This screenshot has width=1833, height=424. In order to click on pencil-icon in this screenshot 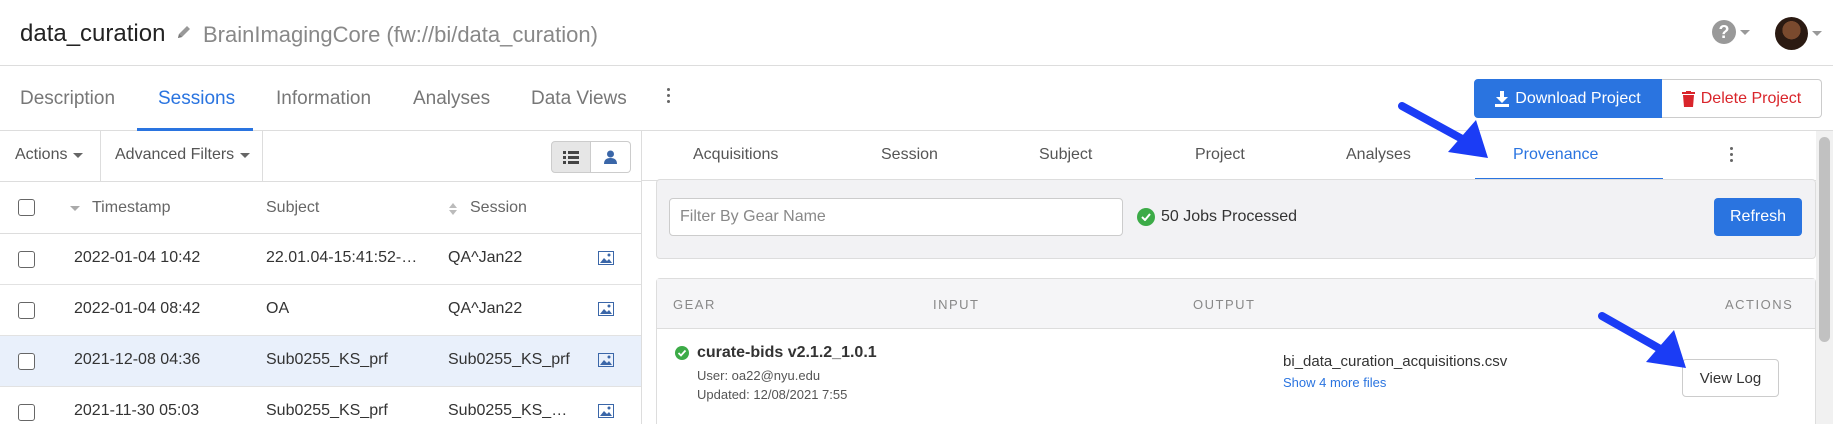, I will do `click(184, 33)`.